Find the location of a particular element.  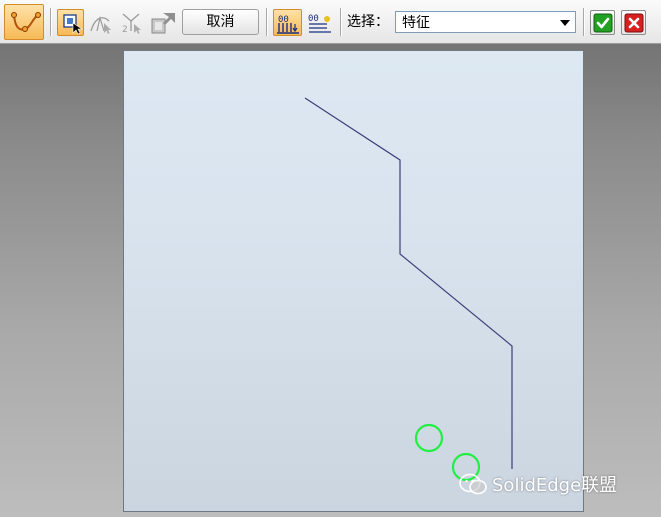

path-command-button is located at coordinates (24, 22).